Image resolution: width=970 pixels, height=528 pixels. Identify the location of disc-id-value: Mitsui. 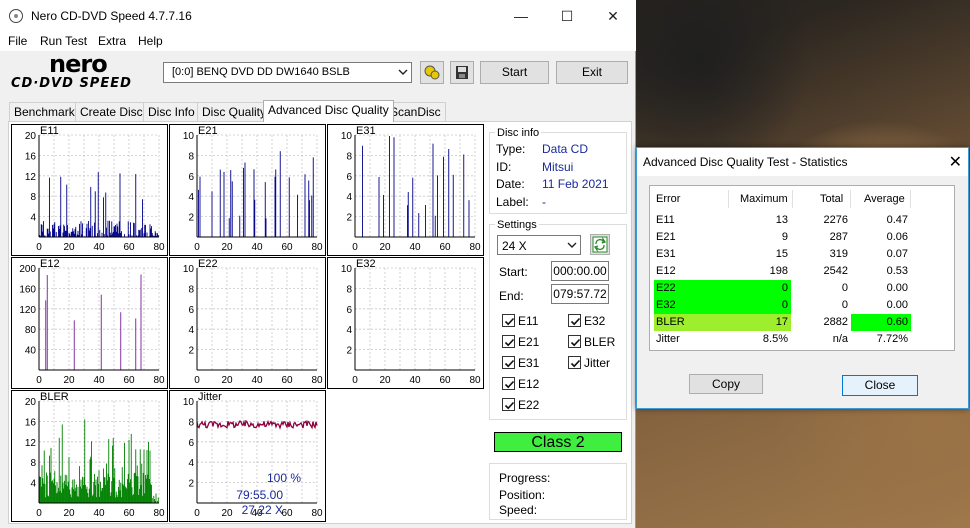
(558, 167).